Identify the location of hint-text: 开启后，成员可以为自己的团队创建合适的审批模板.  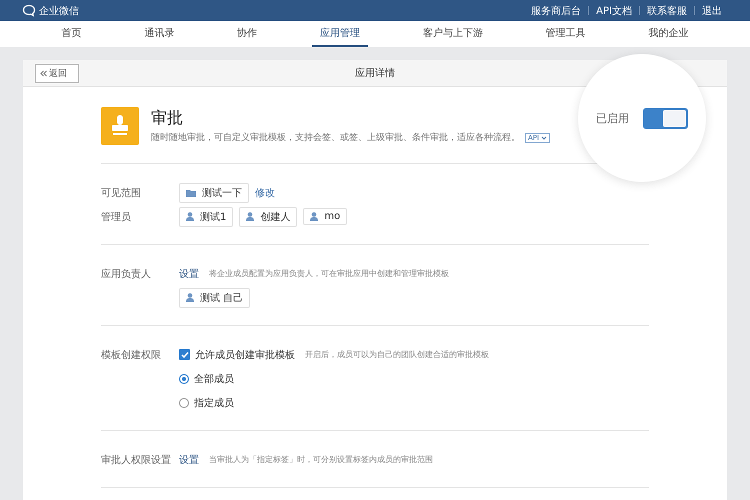
(397, 354).